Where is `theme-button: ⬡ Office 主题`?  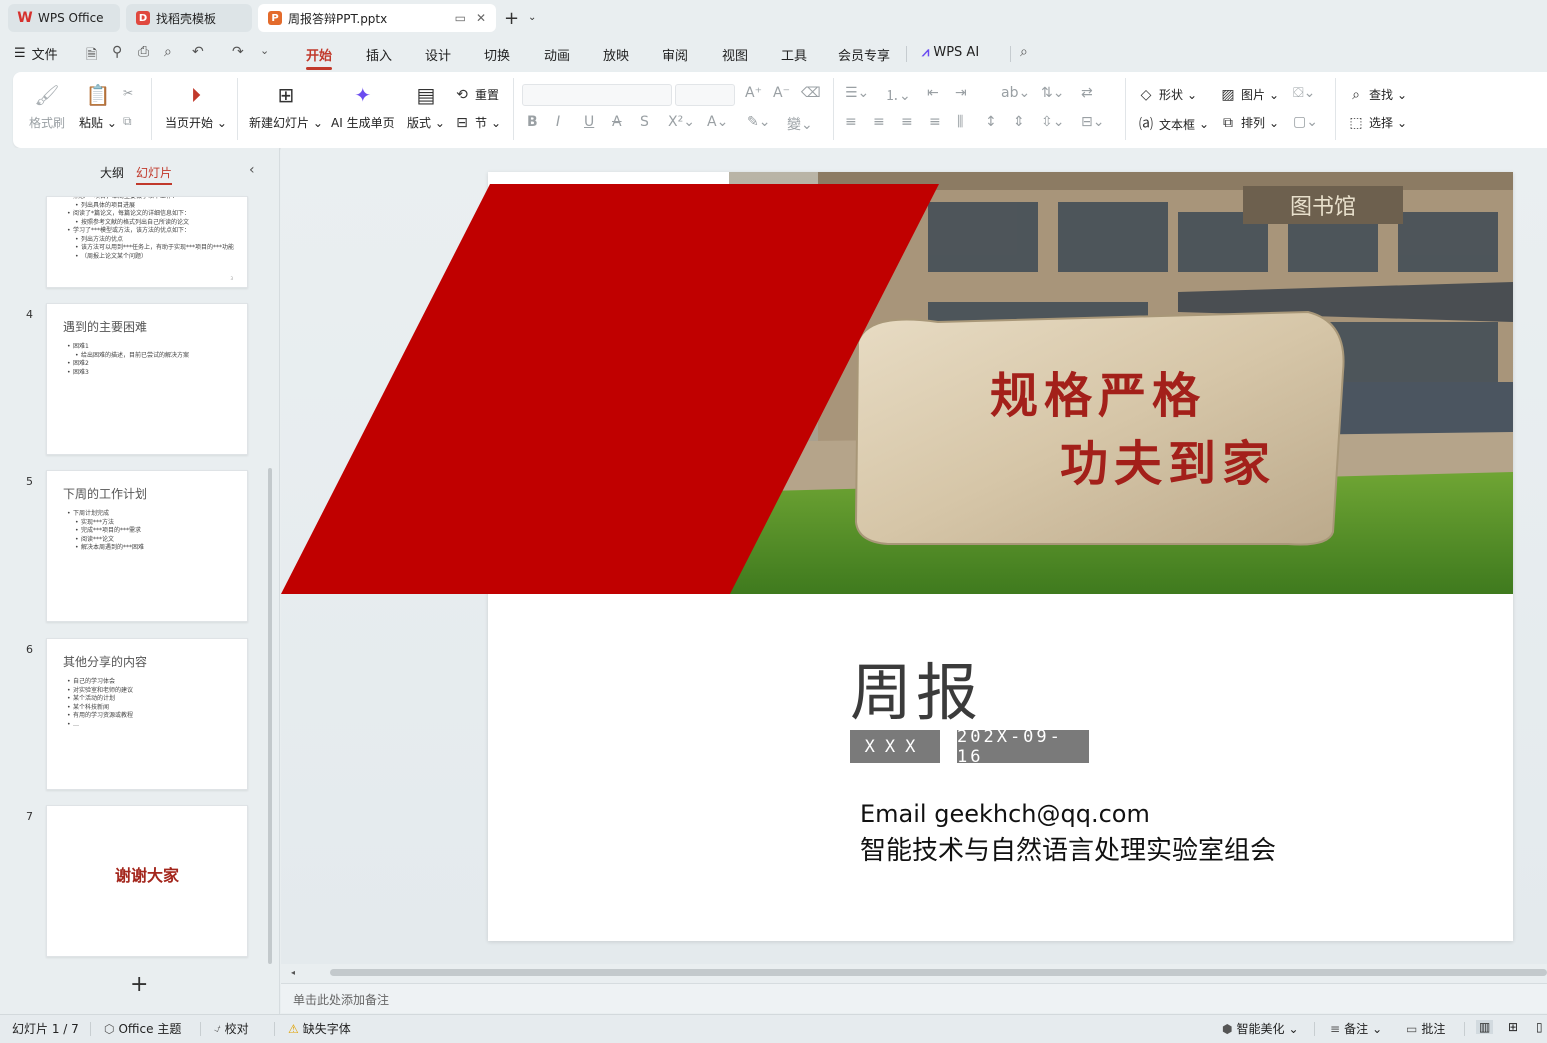 theme-button: ⬡ Office 主题 is located at coordinates (142, 1028).